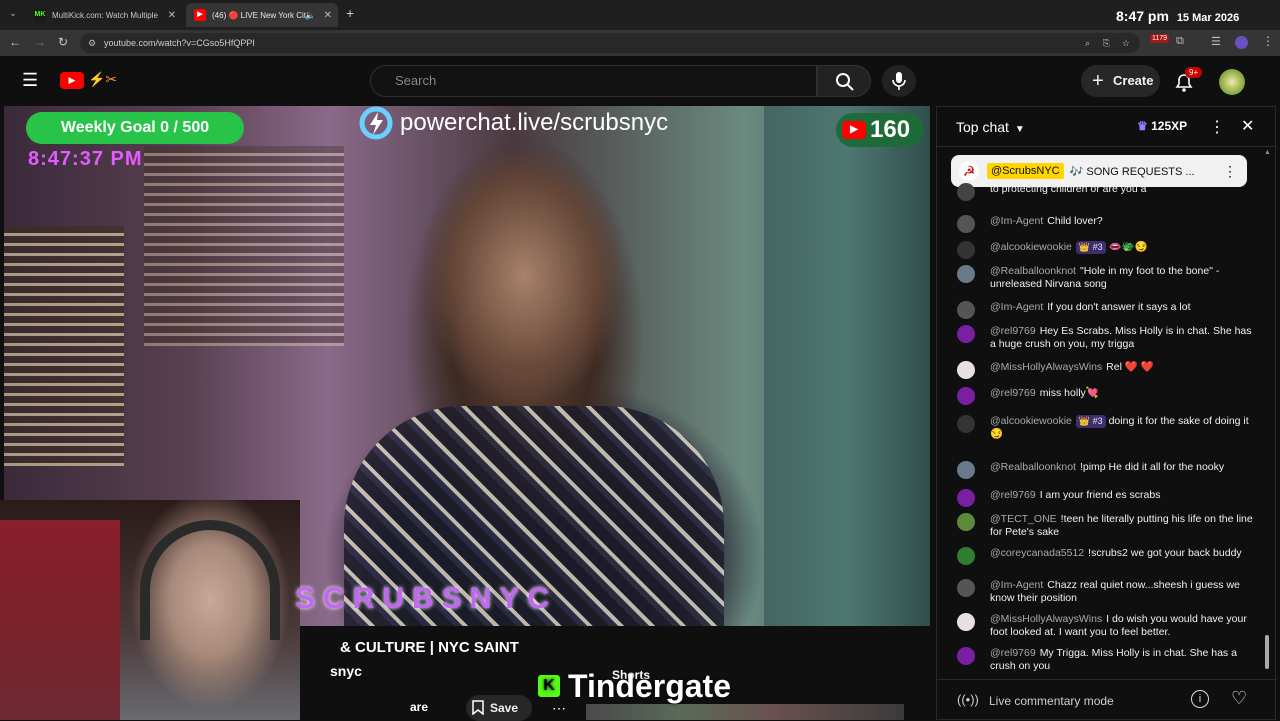 This screenshot has width=1280, height=721. I want to click on youtube-logo: ▶, so click(72, 80).